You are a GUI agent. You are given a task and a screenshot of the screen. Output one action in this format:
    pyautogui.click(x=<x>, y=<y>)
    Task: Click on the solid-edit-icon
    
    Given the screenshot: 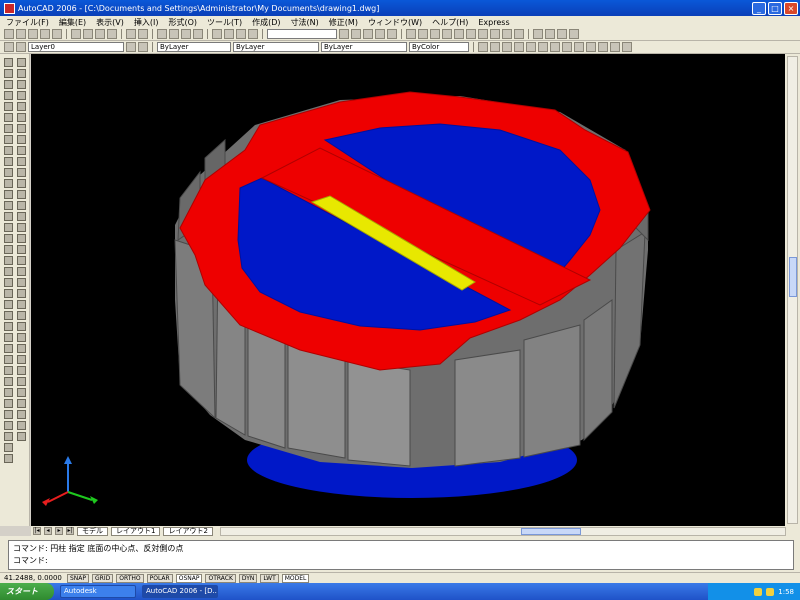 What is the action you would take?
    pyautogui.click(x=8, y=447)
    